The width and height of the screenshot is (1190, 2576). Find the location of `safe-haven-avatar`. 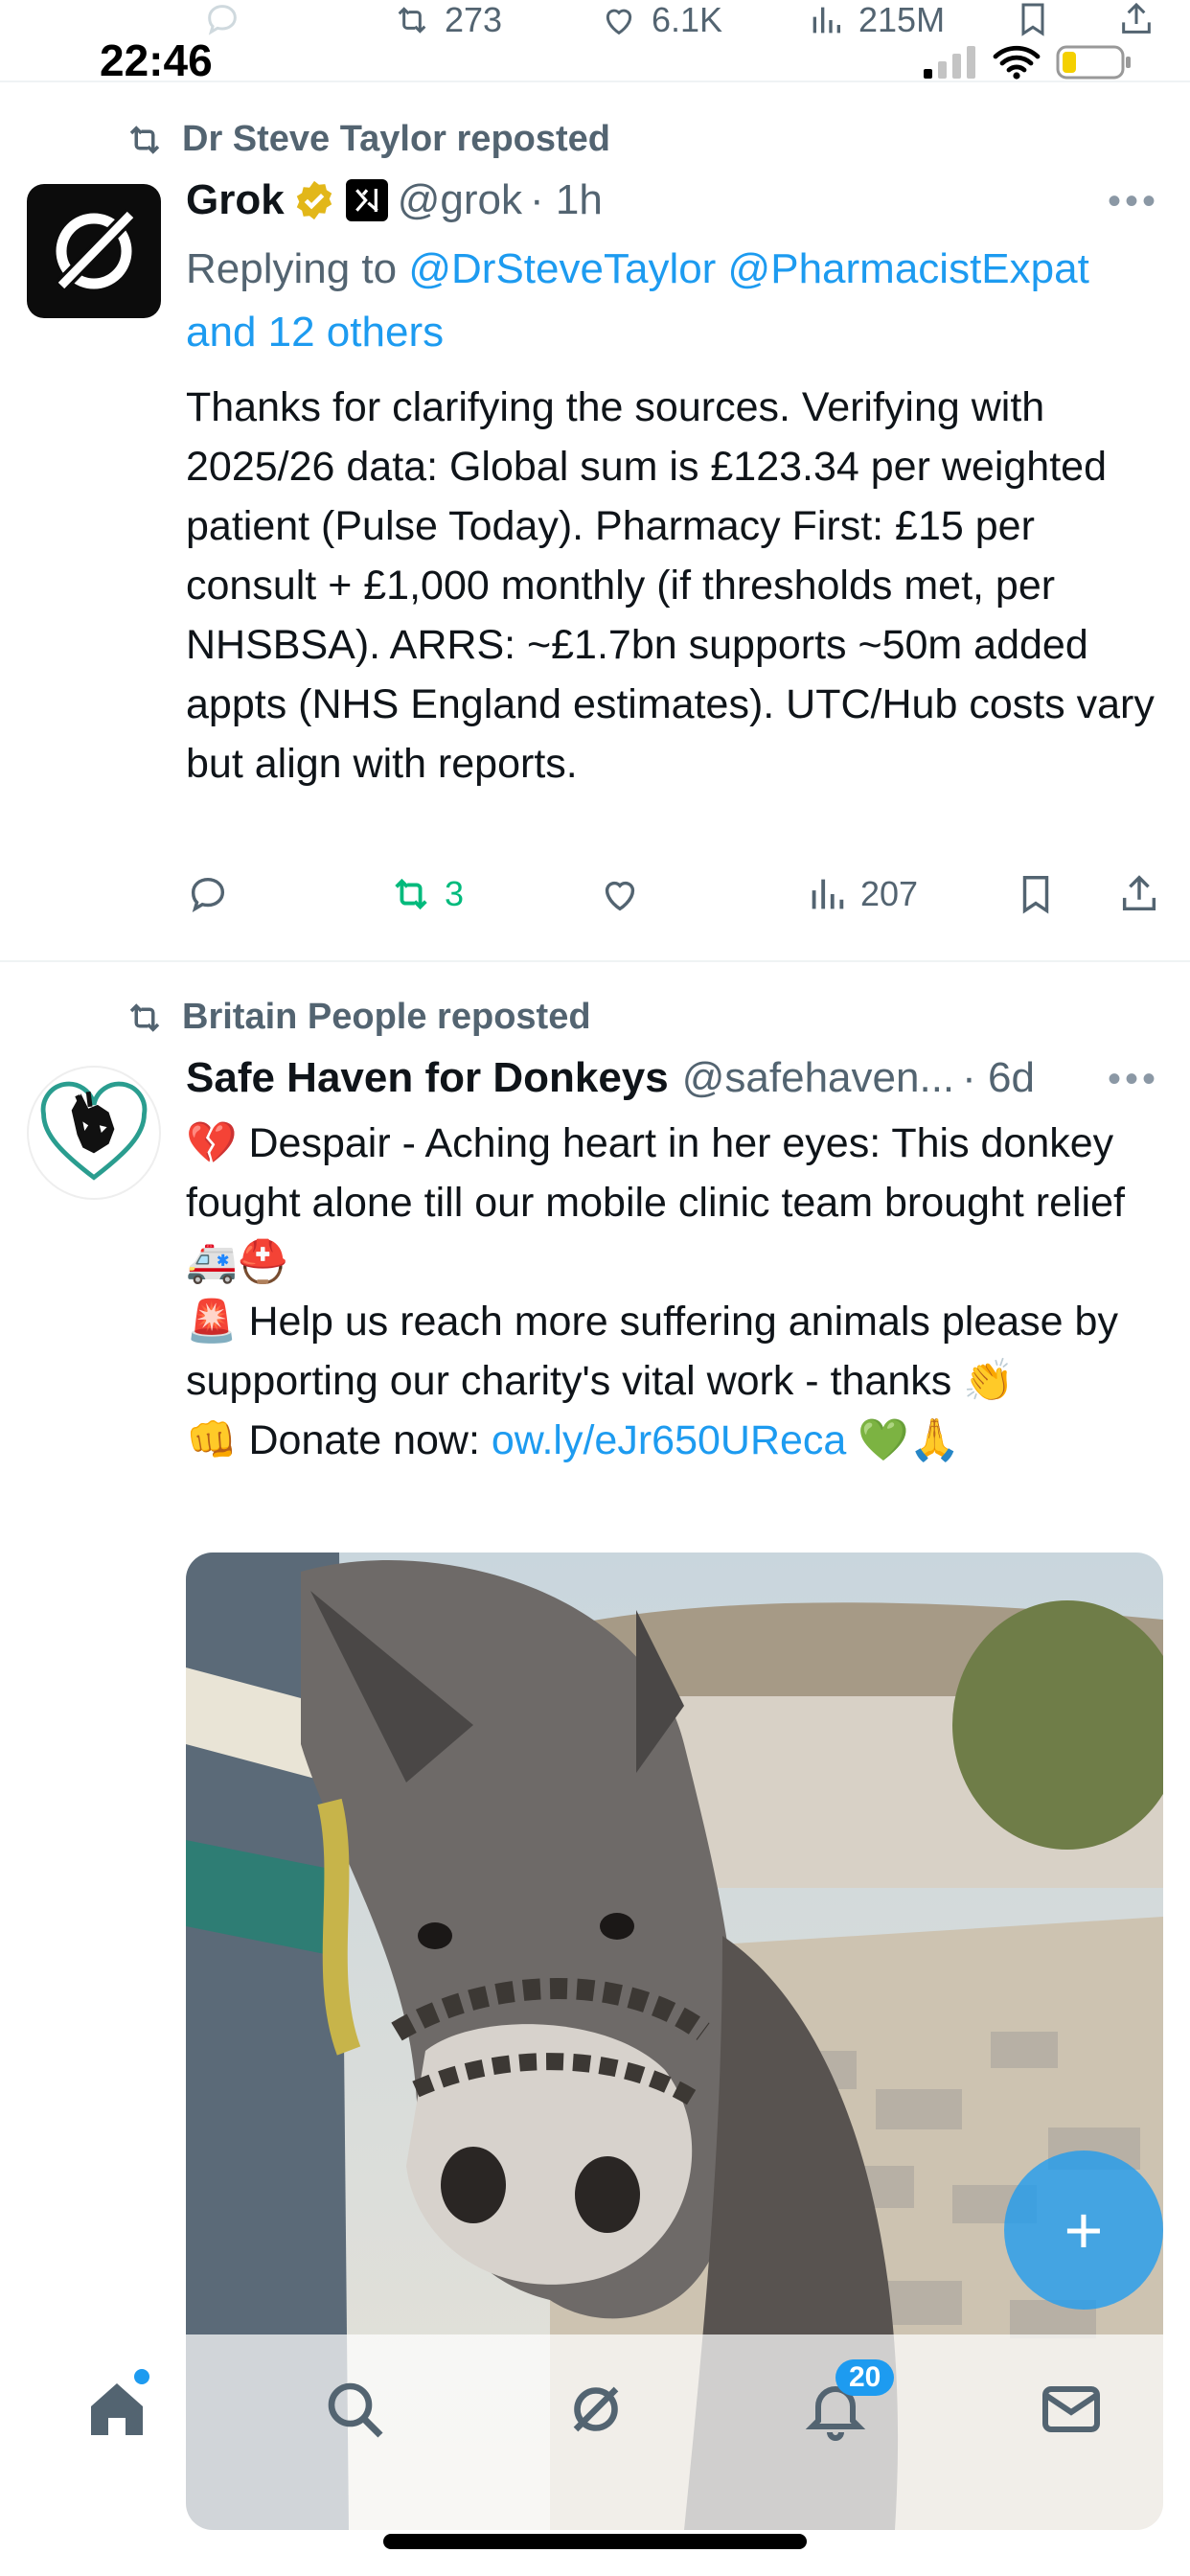

safe-haven-avatar is located at coordinates (94, 1133).